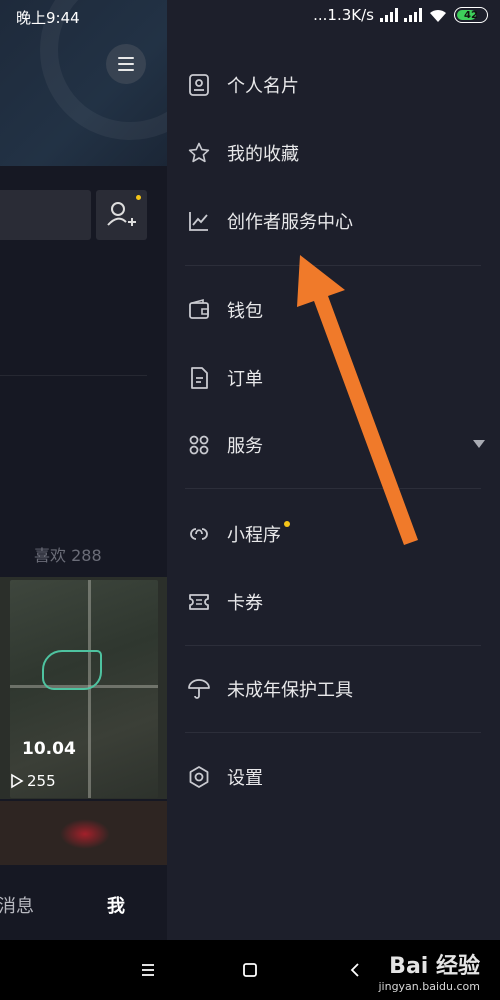 The width and height of the screenshot is (500, 1000). I want to click on signal-icon, so click(389, 15).